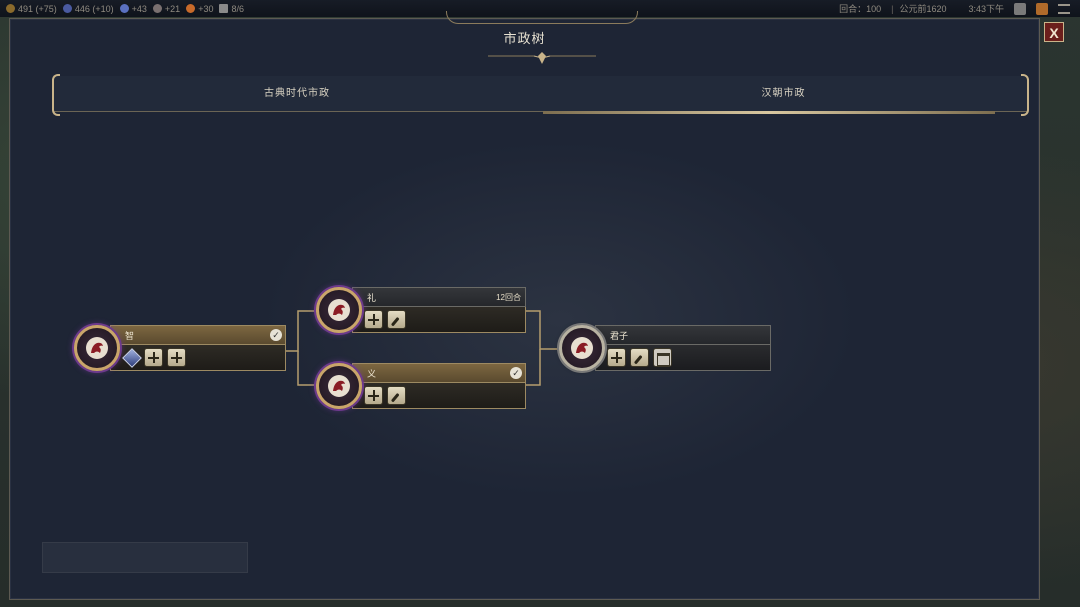 The height and width of the screenshot is (607, 1080). Describe the element at coordinates (1042, 8) in the screenshot. I see `help-icon` at that location.